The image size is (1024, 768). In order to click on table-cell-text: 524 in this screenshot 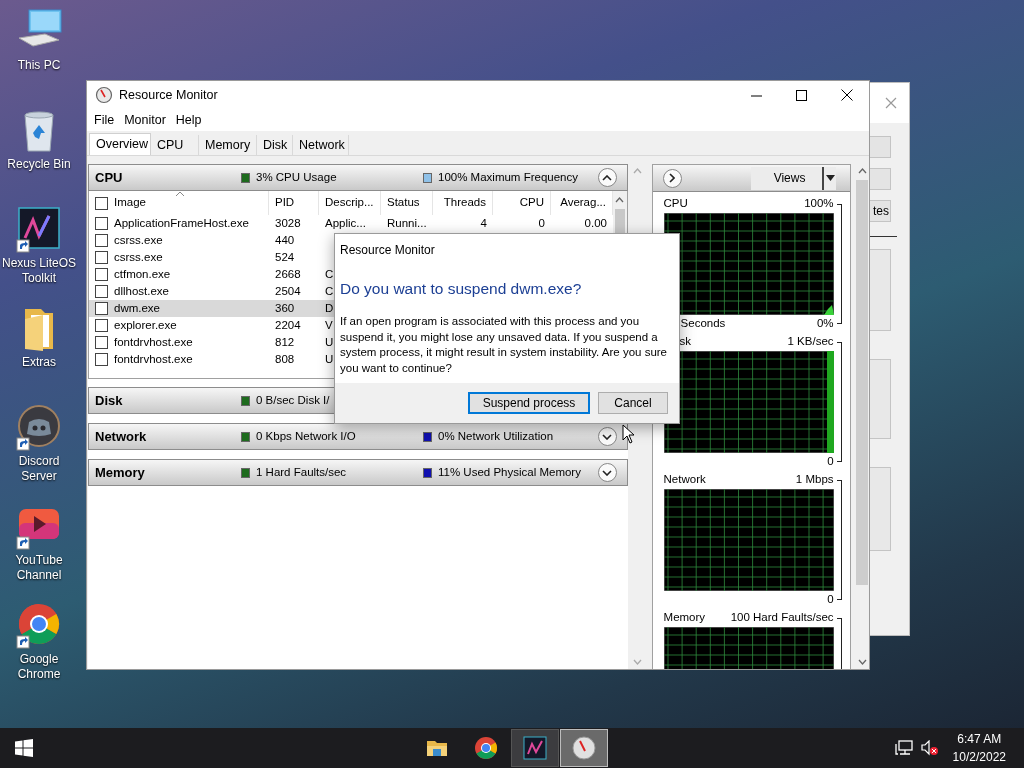, I will do `click(285, 257)`.